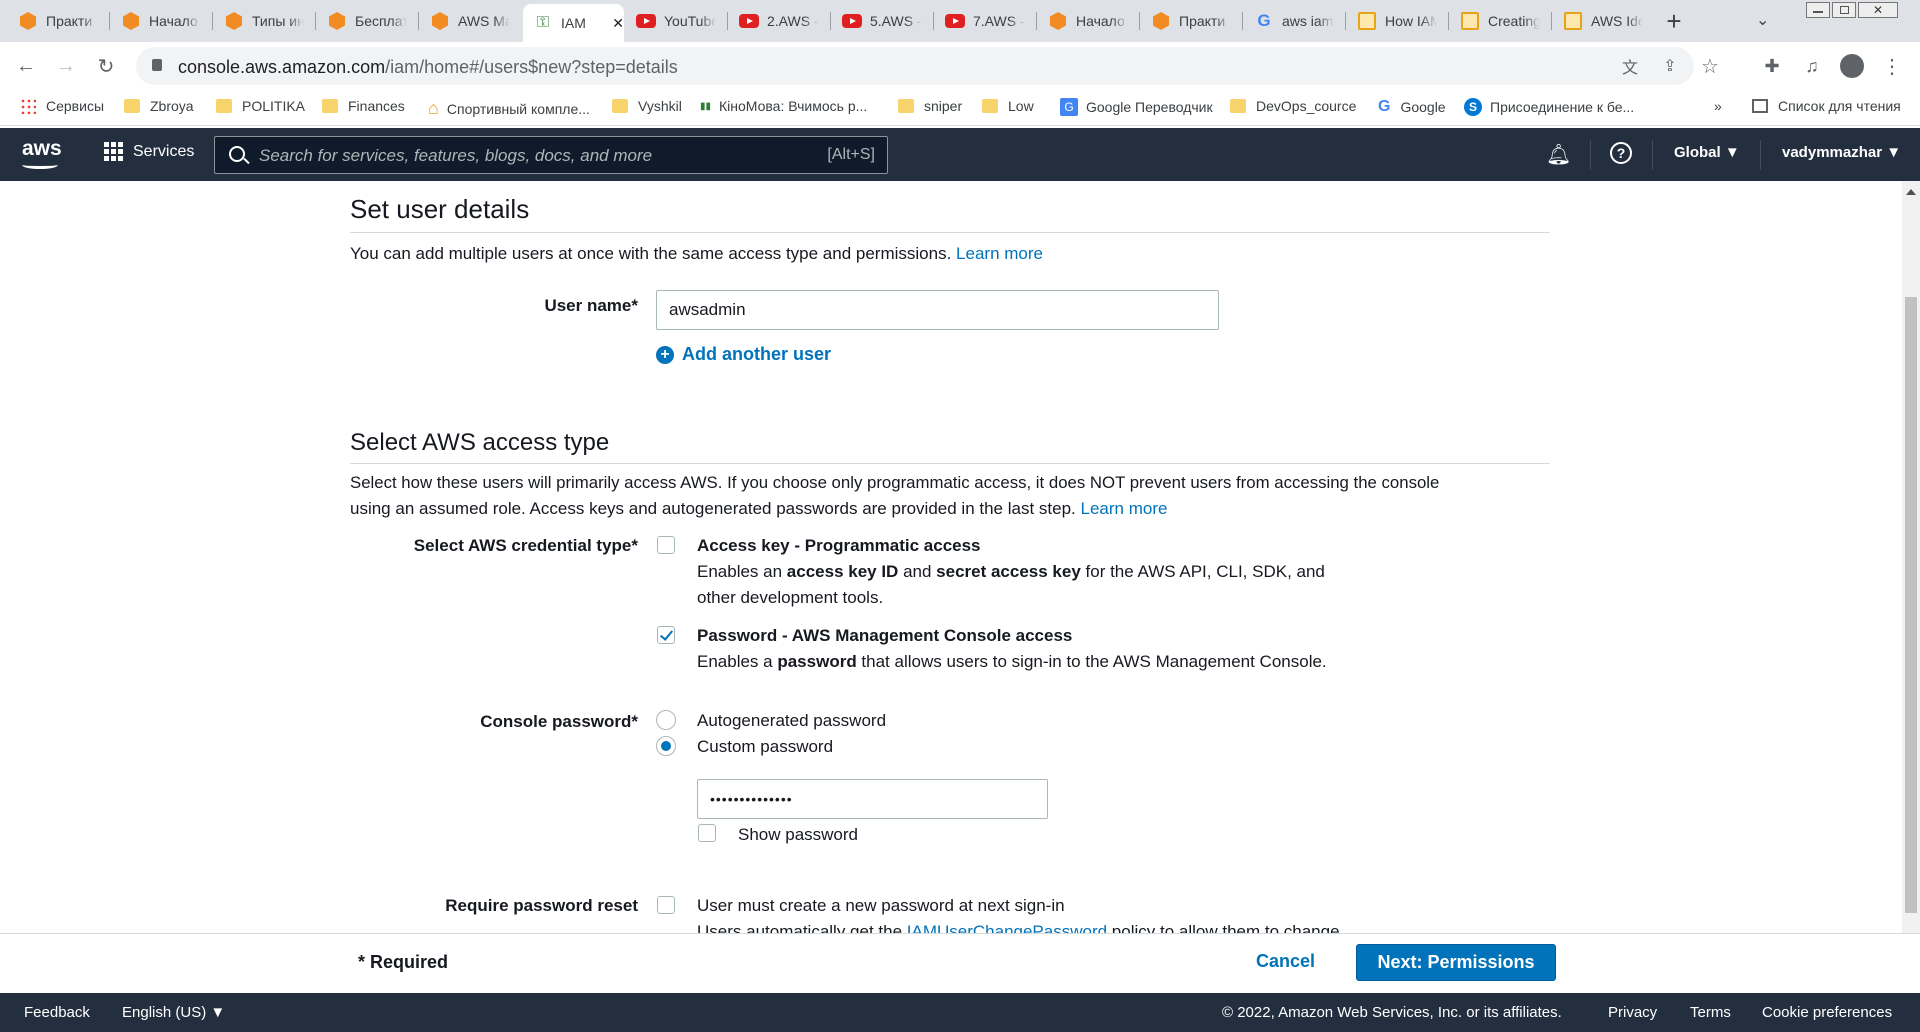 The height and width of the screenshot is (1032, 1920). I want to click on desc-part: secret access key, so click(1008, 571).